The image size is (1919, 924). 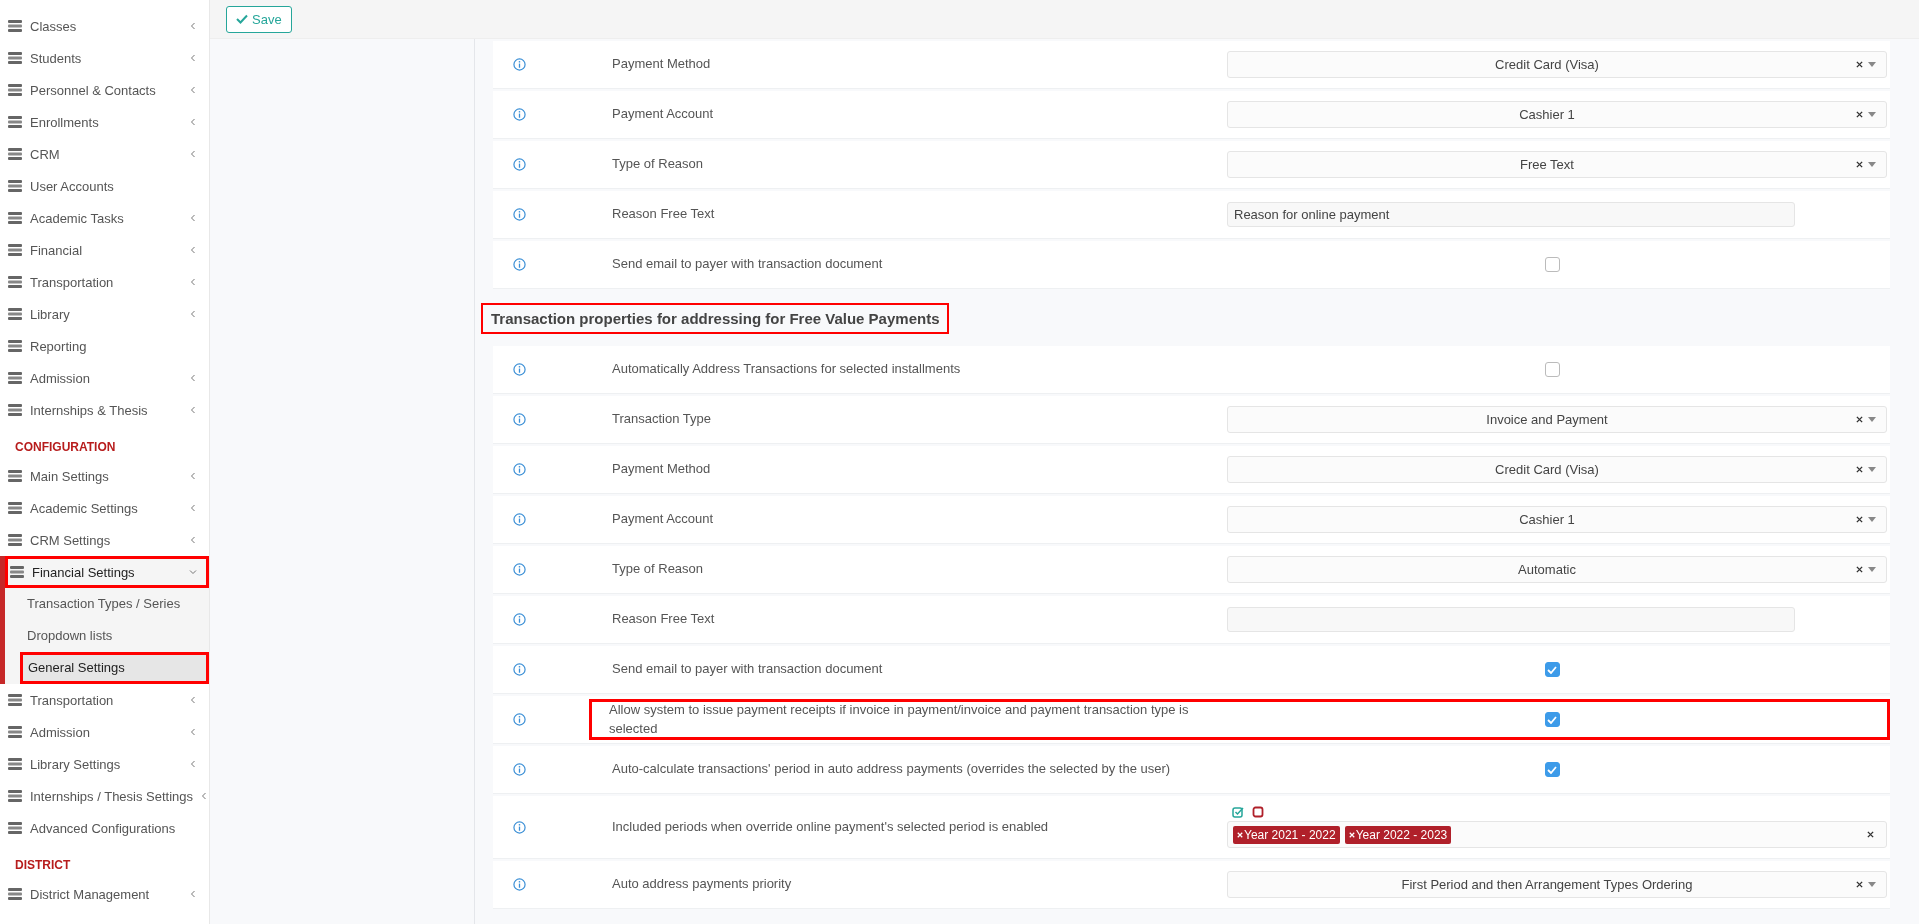 What do you see at coordinates (1557, 834) in the screenshot?
I see `multiselect-field: Year 2021 - 2022 Year 2022 - 2023` at bounding box center [1557, 834].